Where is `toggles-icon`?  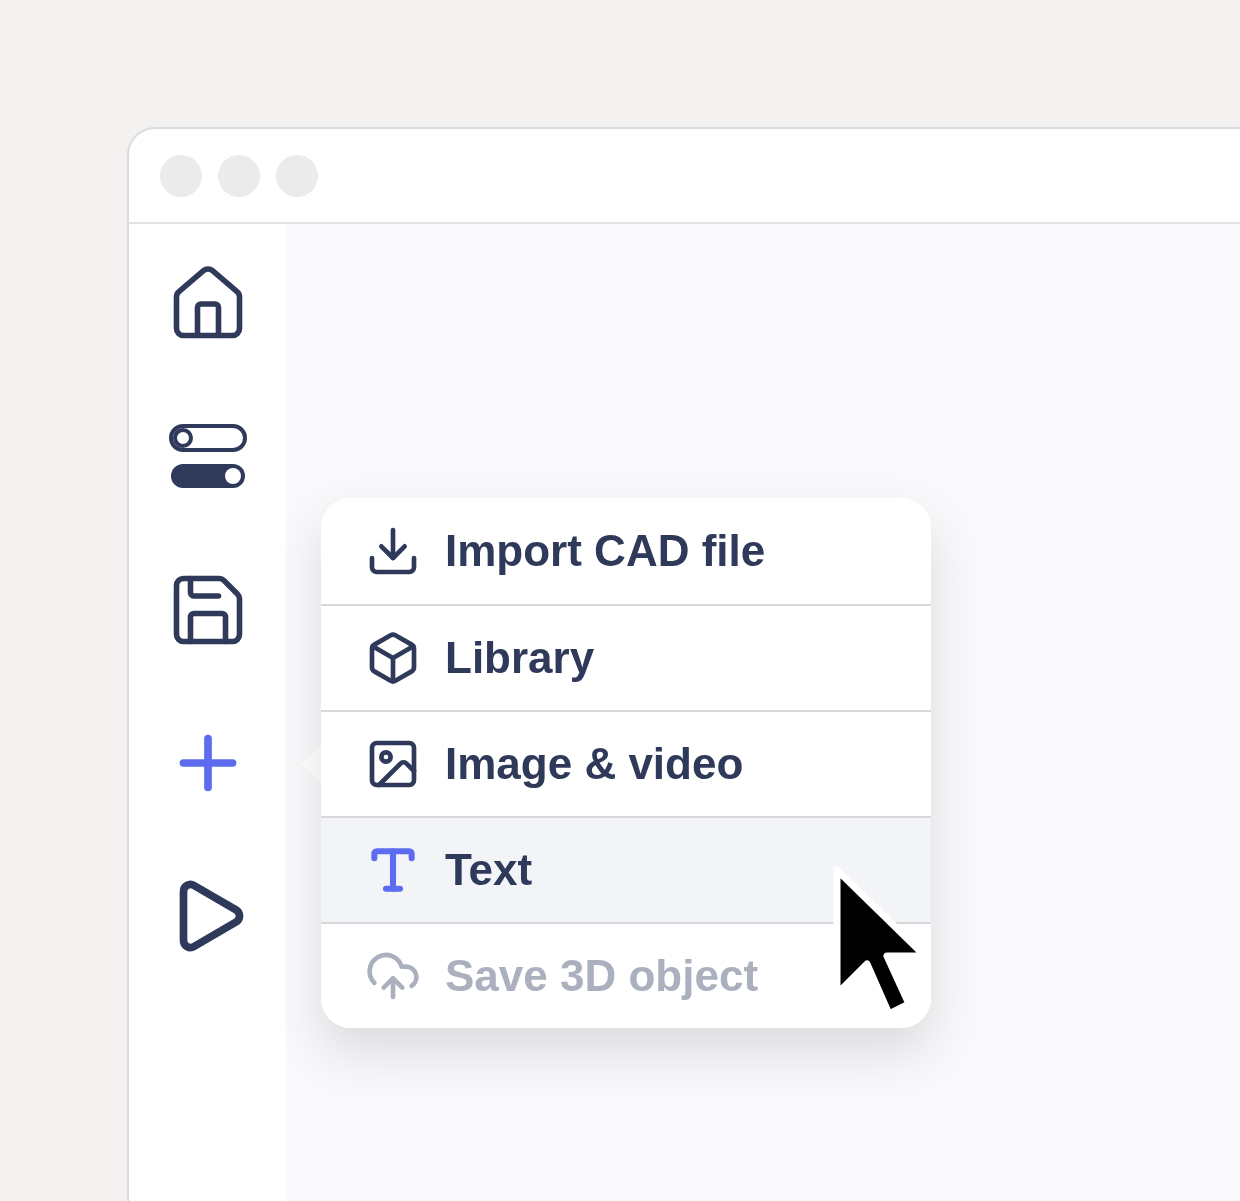
toggles-icon is located at coordinates (207, 457).